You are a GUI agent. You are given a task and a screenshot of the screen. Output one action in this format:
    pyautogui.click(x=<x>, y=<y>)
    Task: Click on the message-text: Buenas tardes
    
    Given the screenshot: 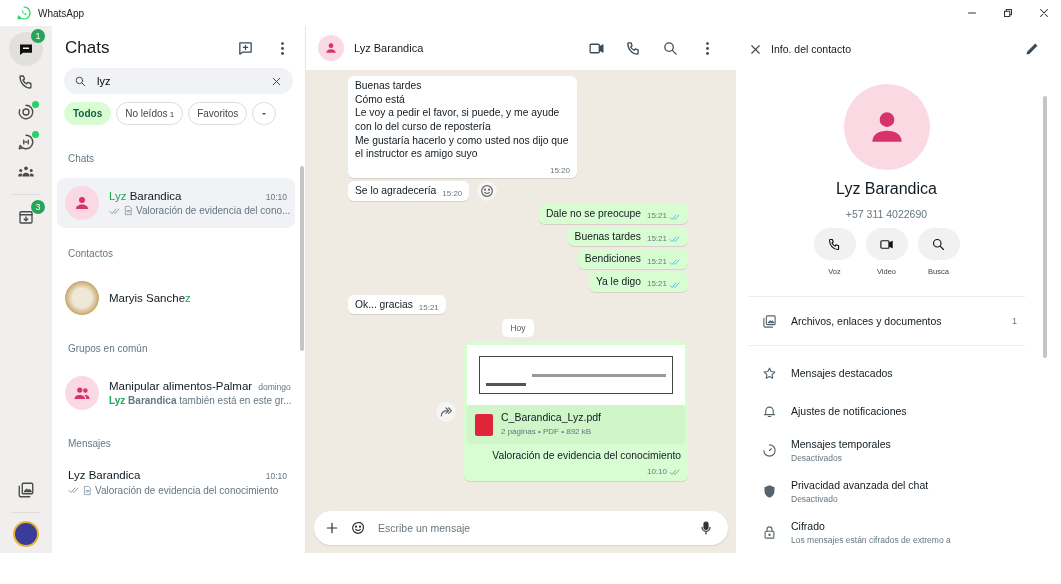 What is the action you would take?
    pyautogui.click(x=607, y=236)
    